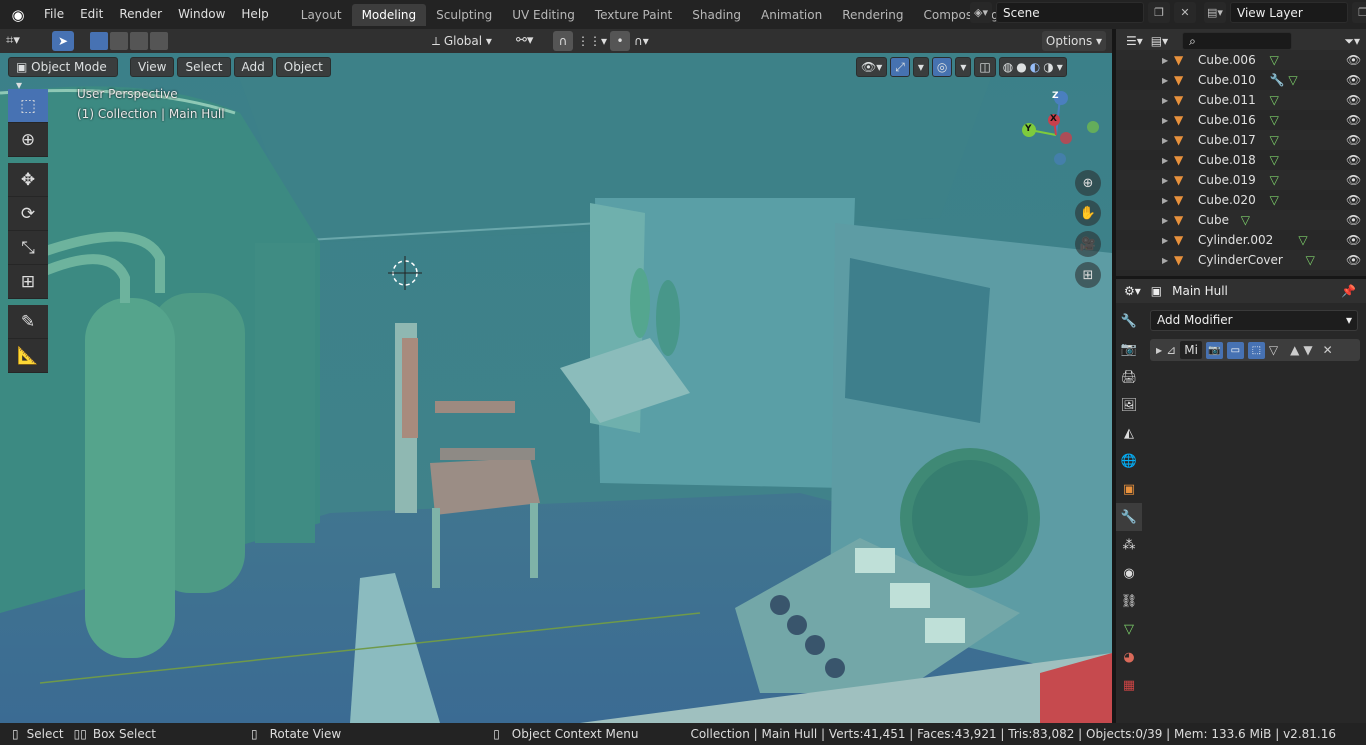 This screenshot has width=1366, height=745. I want to click on tab-texture-paint: Texture Paint, so click(633, 15).